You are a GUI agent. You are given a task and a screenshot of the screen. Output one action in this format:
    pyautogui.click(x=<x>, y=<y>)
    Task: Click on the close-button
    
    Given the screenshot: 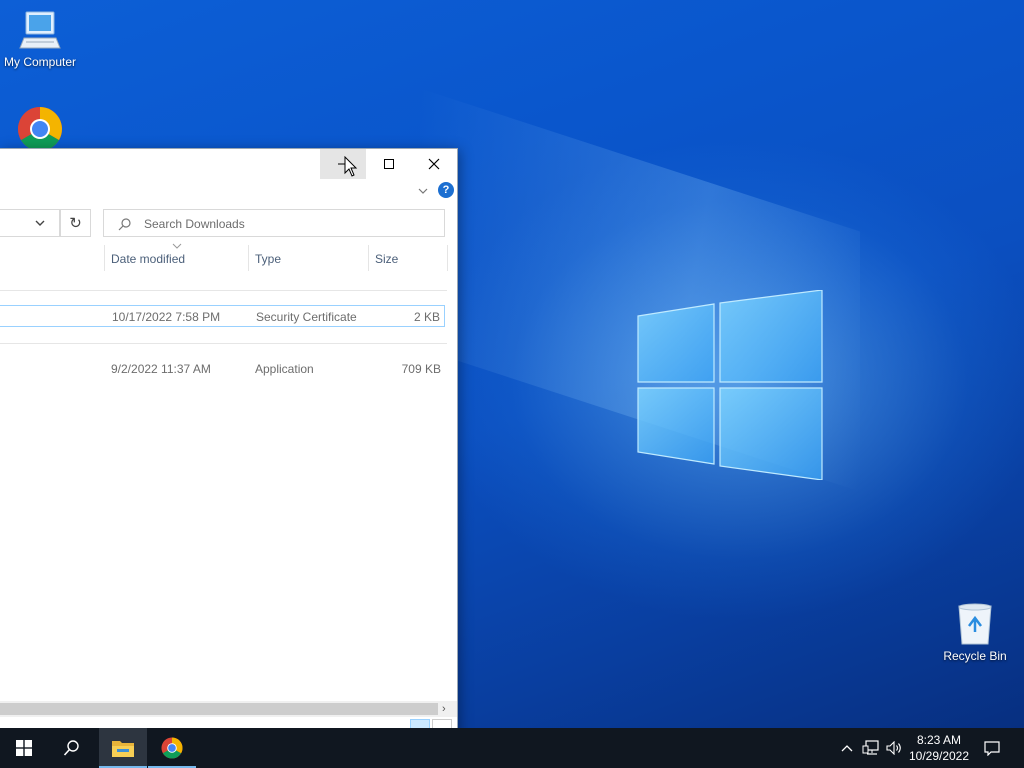 What is the action you would take?
    pyautogui.click(x=434, y=164)
    